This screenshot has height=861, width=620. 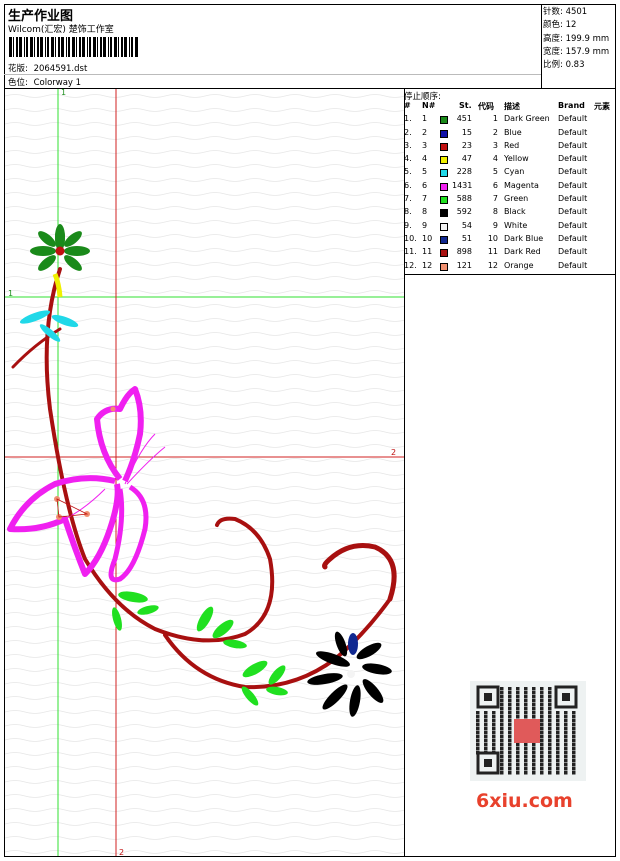 I want to click on row-code: 9, so click(x=495, y=225).